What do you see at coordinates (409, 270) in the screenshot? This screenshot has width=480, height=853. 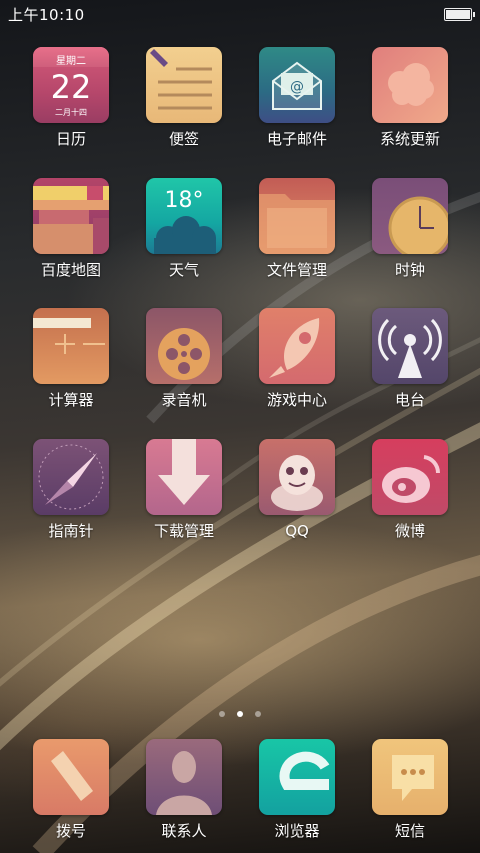 I see `app-label: 时钟` at bounding box center [409, 270].